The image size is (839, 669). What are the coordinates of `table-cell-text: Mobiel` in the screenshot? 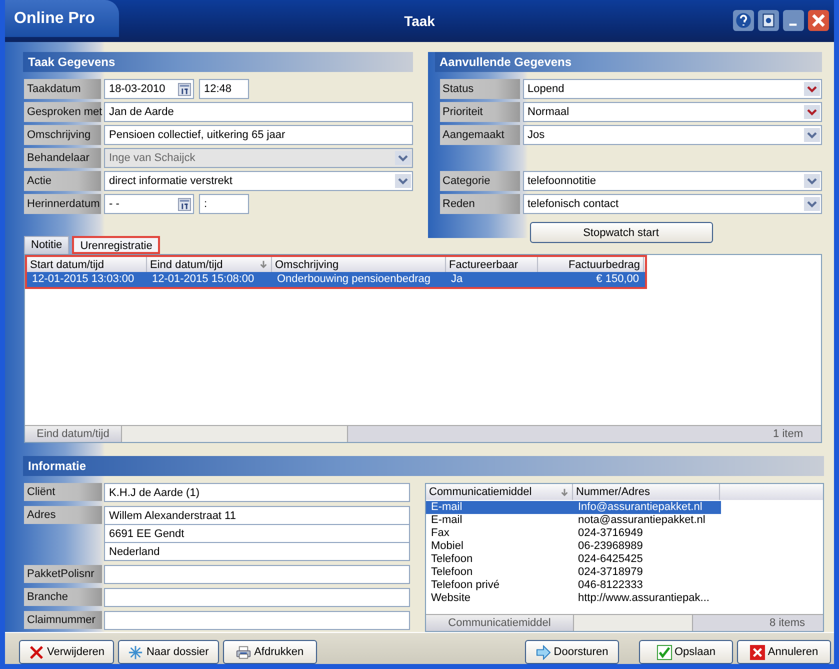 It's located at (447, 546).